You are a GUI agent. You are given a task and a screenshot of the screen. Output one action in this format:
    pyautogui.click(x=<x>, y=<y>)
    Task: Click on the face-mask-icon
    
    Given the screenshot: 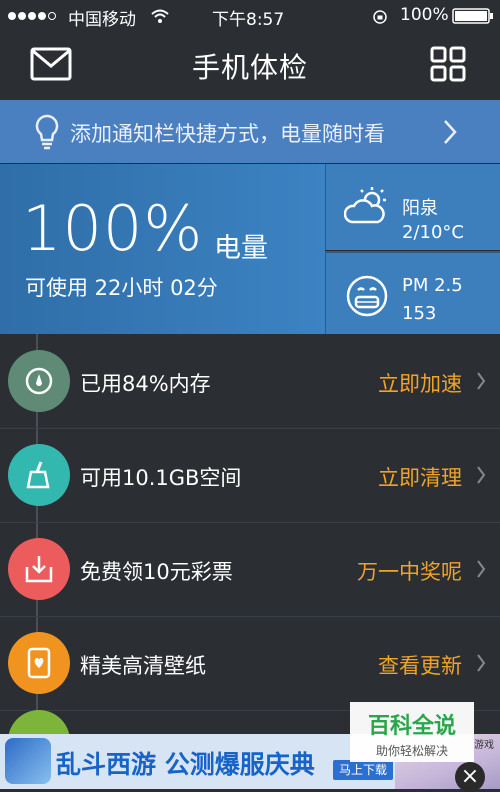 What is the action you would take?
    pyautogui.click(x=367, y=296)
    